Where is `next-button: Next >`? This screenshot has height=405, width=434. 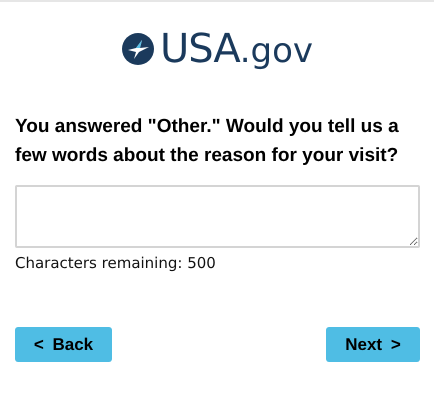
next-button: Next > is located at coordinates (373, 344).